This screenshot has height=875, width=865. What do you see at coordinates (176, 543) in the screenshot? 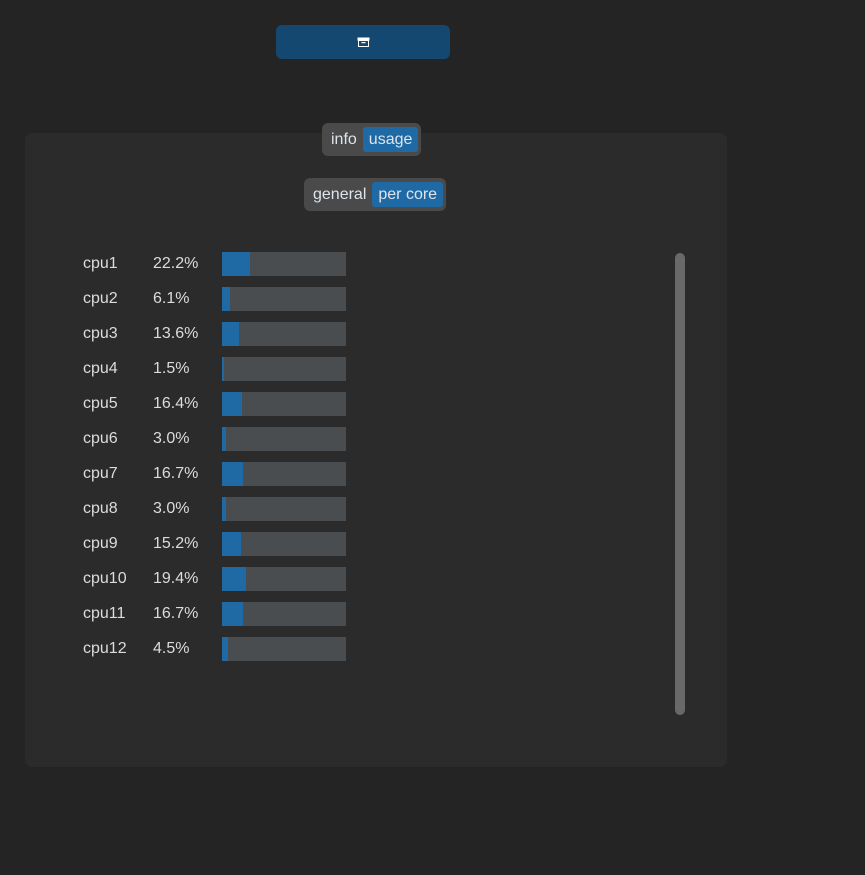
I see `cpu-percent: 15.2%` at bounding box center [176, 543].